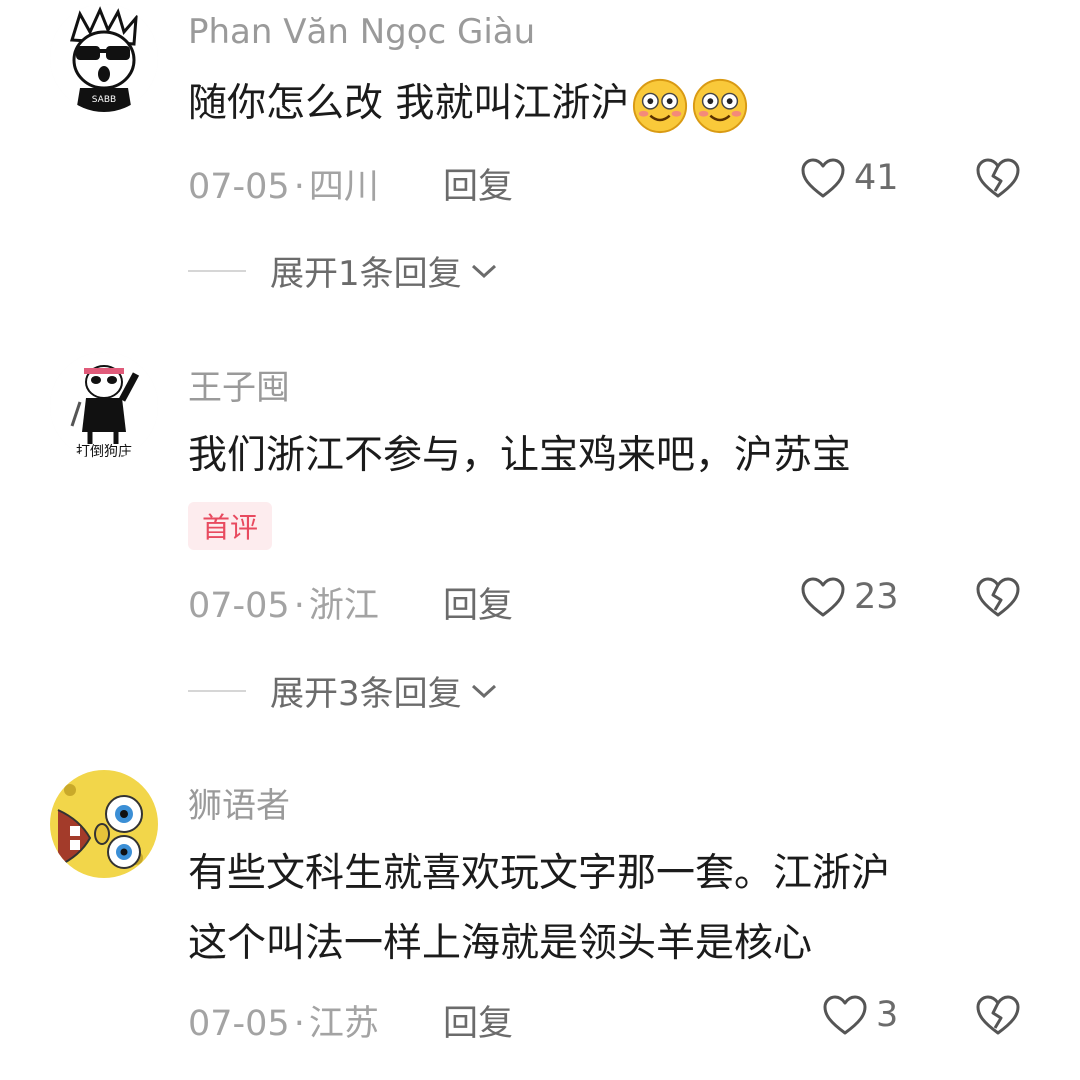 Image resolution: width=1080 pixels, height=1080 pixels. I want to click on comment-location: 四川, so click(343, 187).